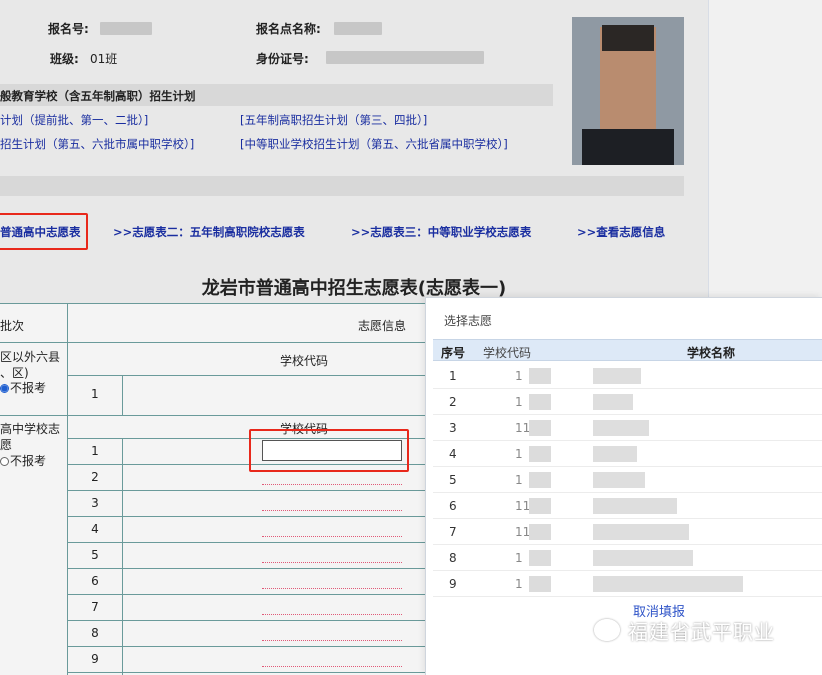 The width and height of the screenshot is (822, 675). What do you see at coordinates (627, 584) in the screenshot?
I see `school-option-row: 9 1` at bounding box center [627, 584].